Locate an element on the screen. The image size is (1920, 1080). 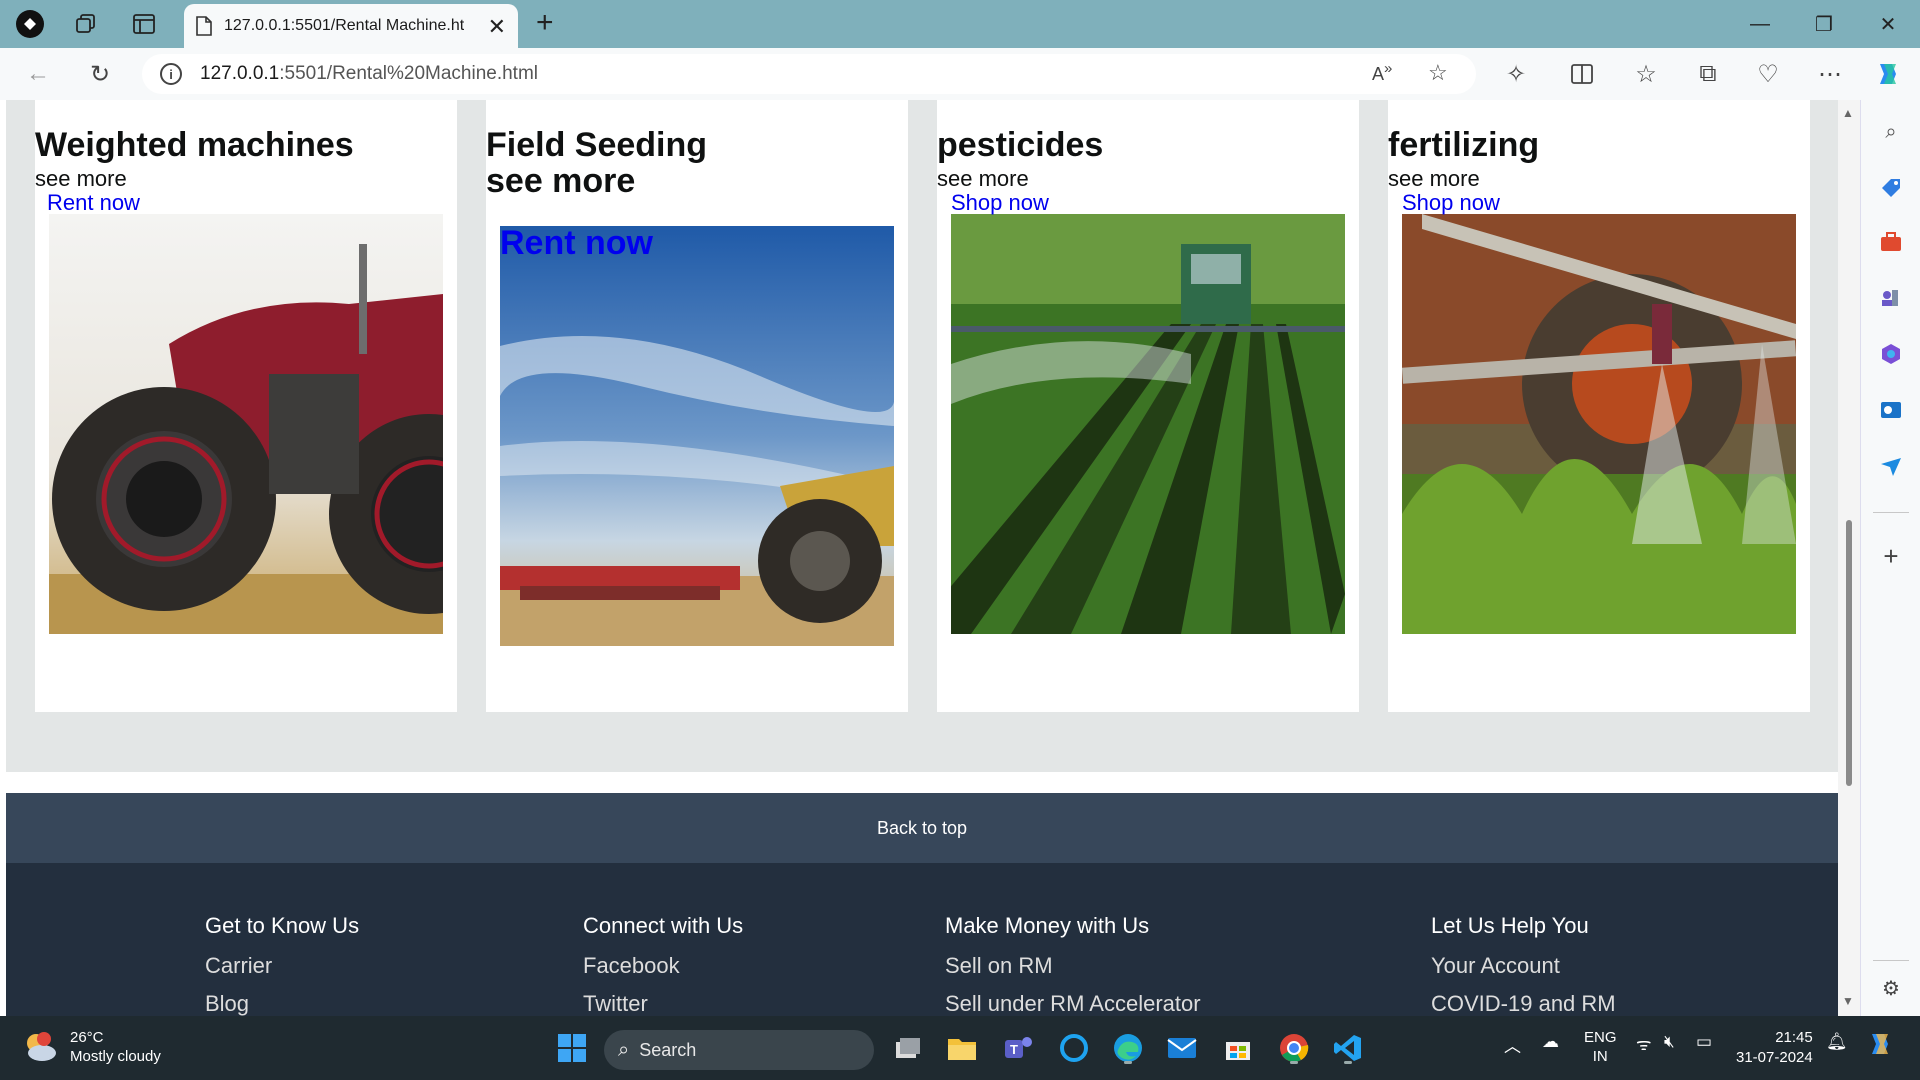
footer-link: Blog is located at coordinates (282, 1003).